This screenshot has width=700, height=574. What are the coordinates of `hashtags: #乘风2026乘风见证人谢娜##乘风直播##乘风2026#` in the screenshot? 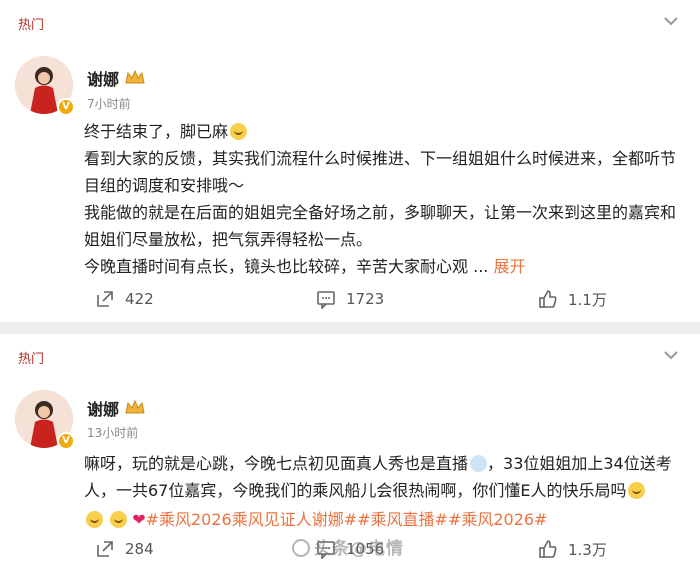 It's located at (347, 519).